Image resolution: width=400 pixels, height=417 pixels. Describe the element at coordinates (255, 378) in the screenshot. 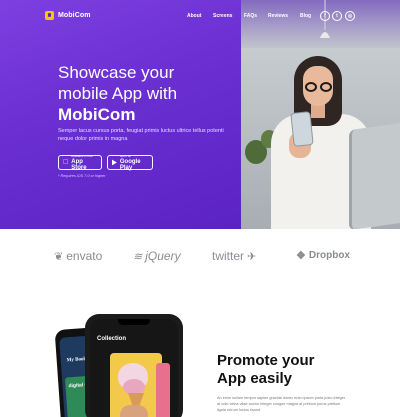

I see `promo-title-line2: App easily` at that location.